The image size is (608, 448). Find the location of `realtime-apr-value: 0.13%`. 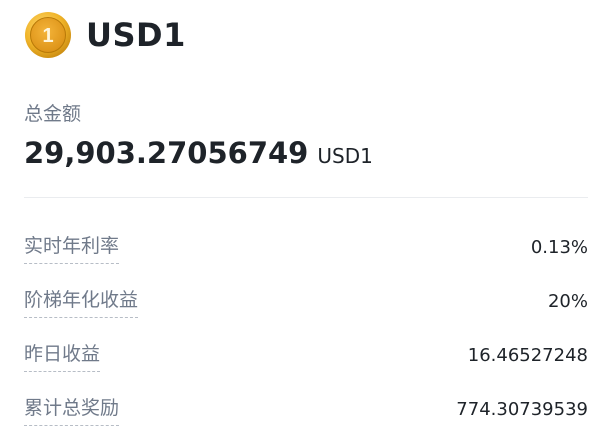

realtime-apr-value: 0.13% is located at coordinates (559, 247).